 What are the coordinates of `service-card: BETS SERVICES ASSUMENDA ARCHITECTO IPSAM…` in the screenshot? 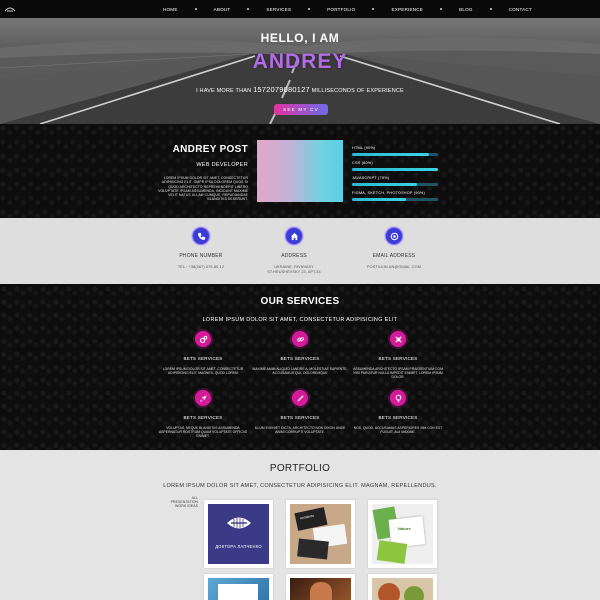 It's located at (398, 355).